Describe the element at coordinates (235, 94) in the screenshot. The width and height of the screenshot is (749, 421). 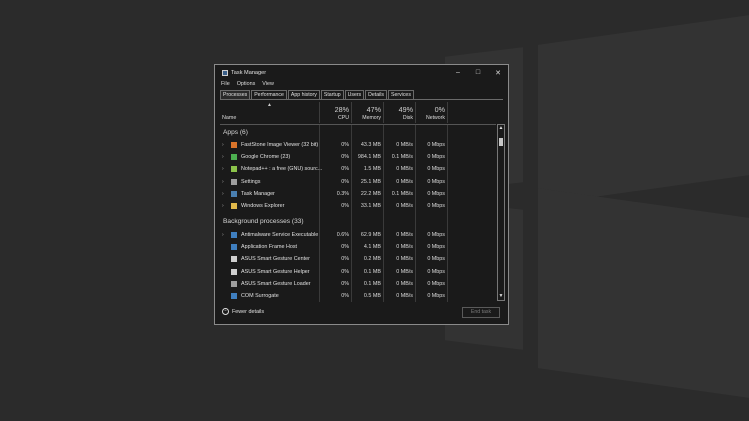
I see `tab-processes: Processes` at that location.